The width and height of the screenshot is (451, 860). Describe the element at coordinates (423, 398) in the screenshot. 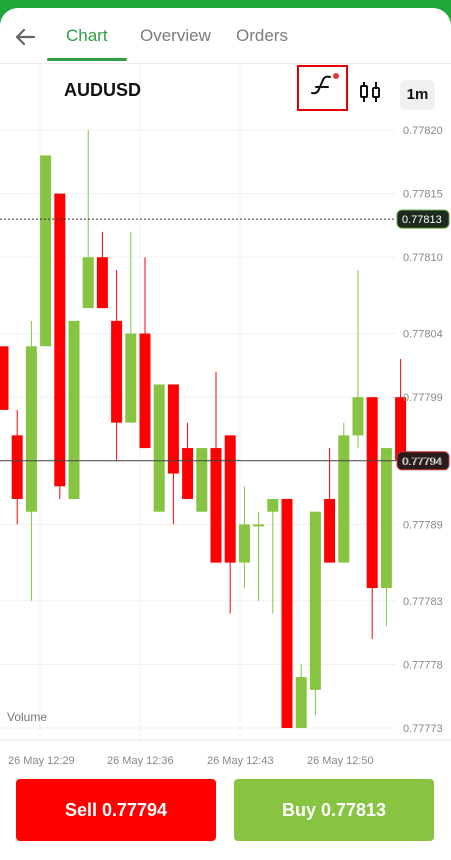

I see `y-tick-label: 0.77799` at that location.